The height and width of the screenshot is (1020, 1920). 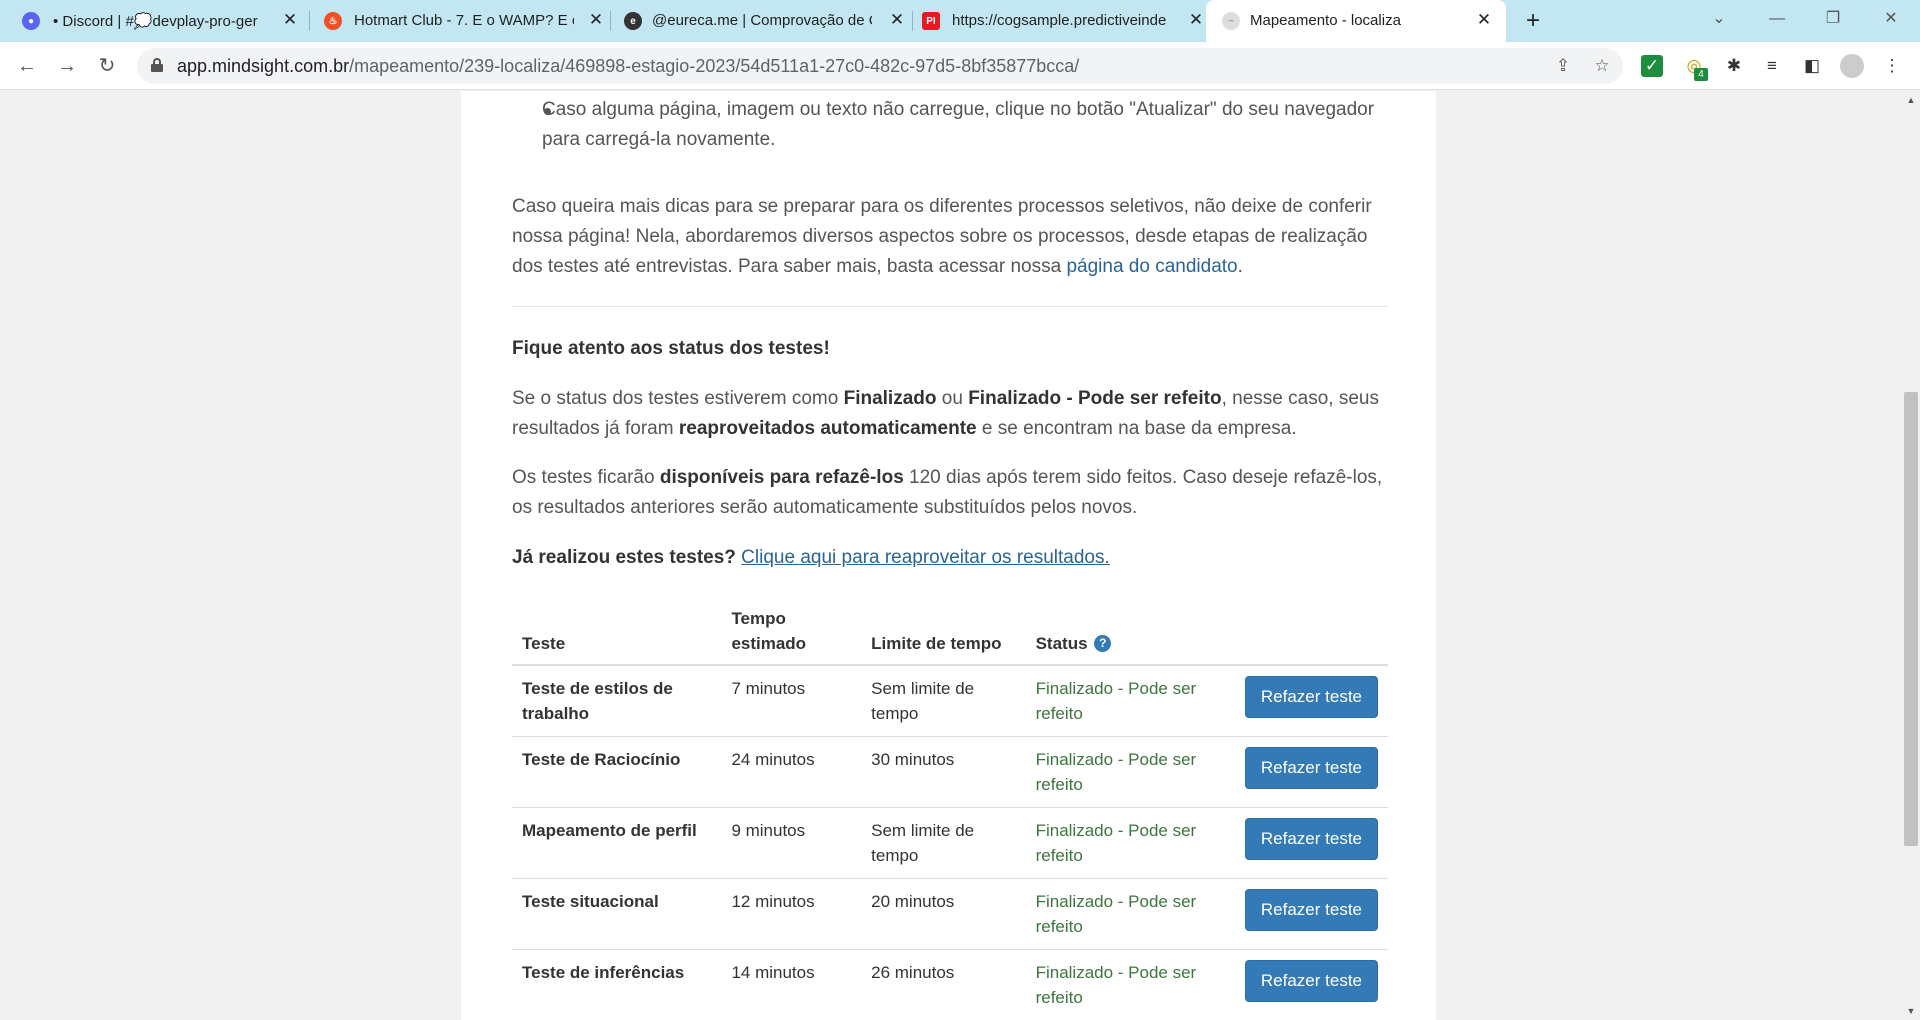 I want to click on forward-icon: →, so click(x=67, y=66).